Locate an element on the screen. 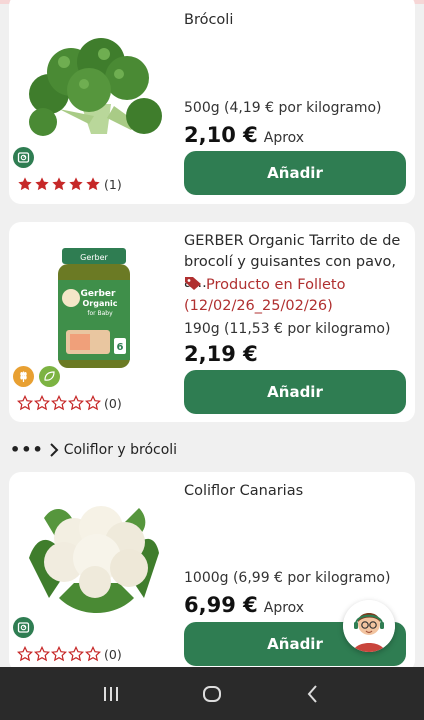  product-weight: 190g (11,53 € por kilogramo) is located at coordinates (287, 329).